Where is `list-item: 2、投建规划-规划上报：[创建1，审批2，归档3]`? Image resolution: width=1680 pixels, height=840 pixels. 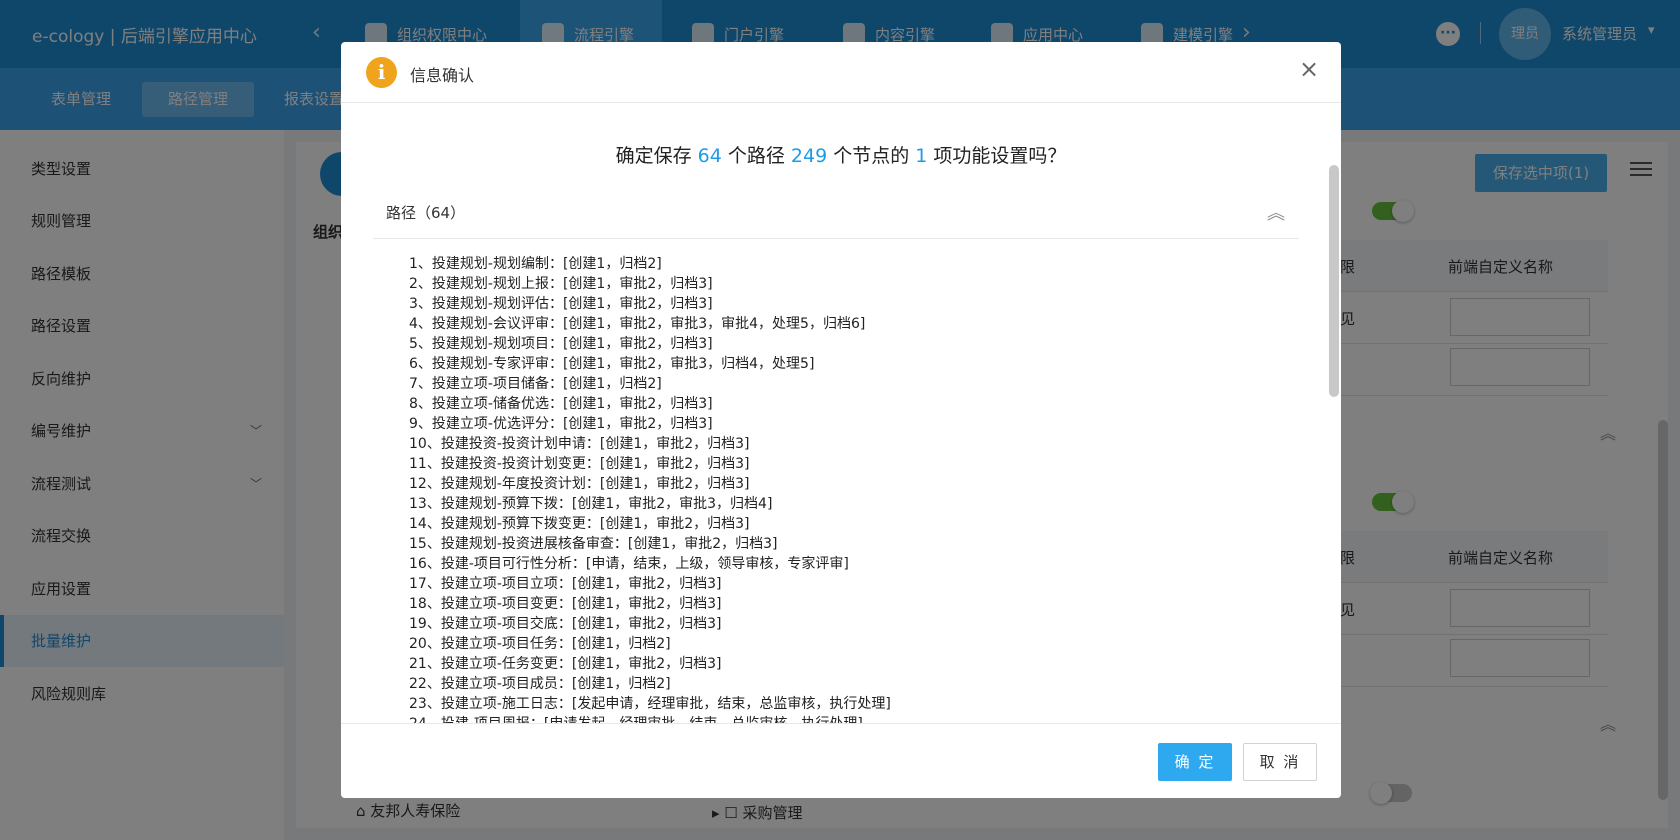 list-item: 2、投建规划-规划上报：[创建1，审批2，归档3] is located at coordinates (561, 284).